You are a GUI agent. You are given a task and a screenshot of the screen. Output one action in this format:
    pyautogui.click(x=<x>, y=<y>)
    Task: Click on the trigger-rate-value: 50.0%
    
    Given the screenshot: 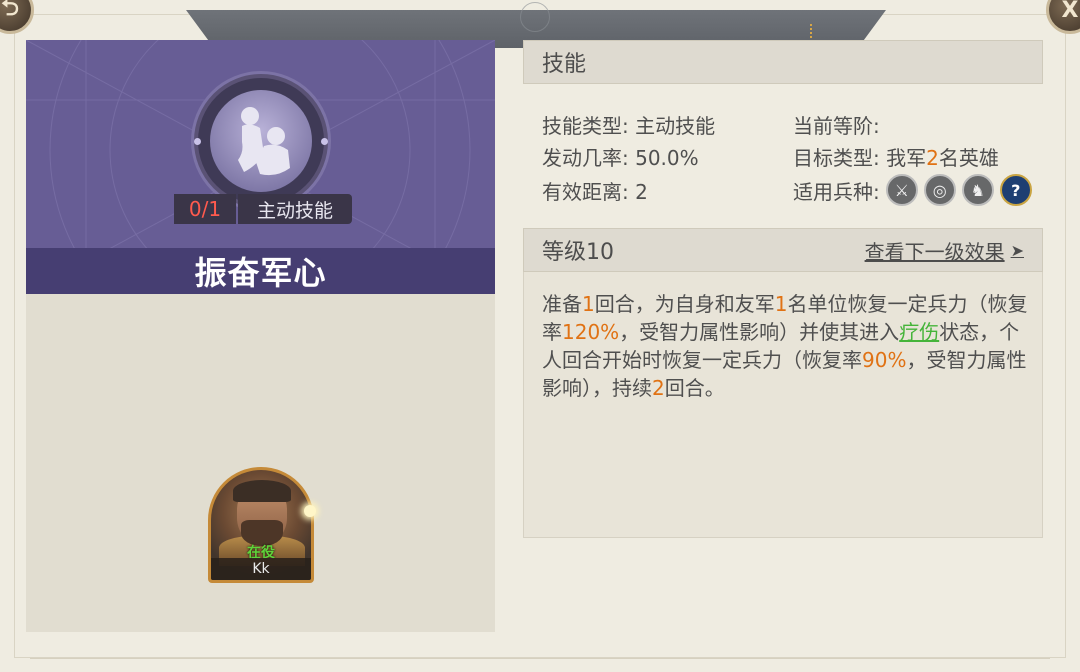 What is the action you would take?
    pyautogui.click(x=667, y=158)
    